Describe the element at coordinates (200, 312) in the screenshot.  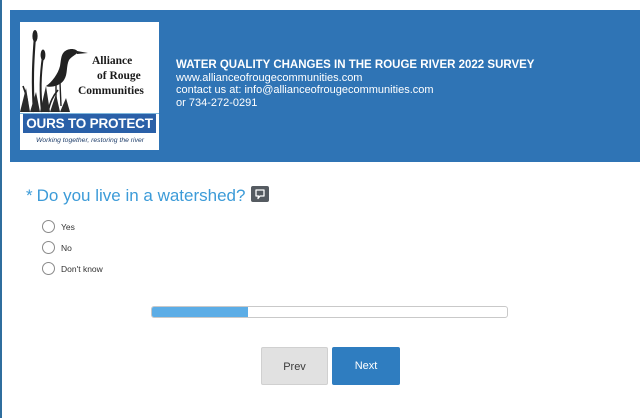
I see `progress-fill` at that location.